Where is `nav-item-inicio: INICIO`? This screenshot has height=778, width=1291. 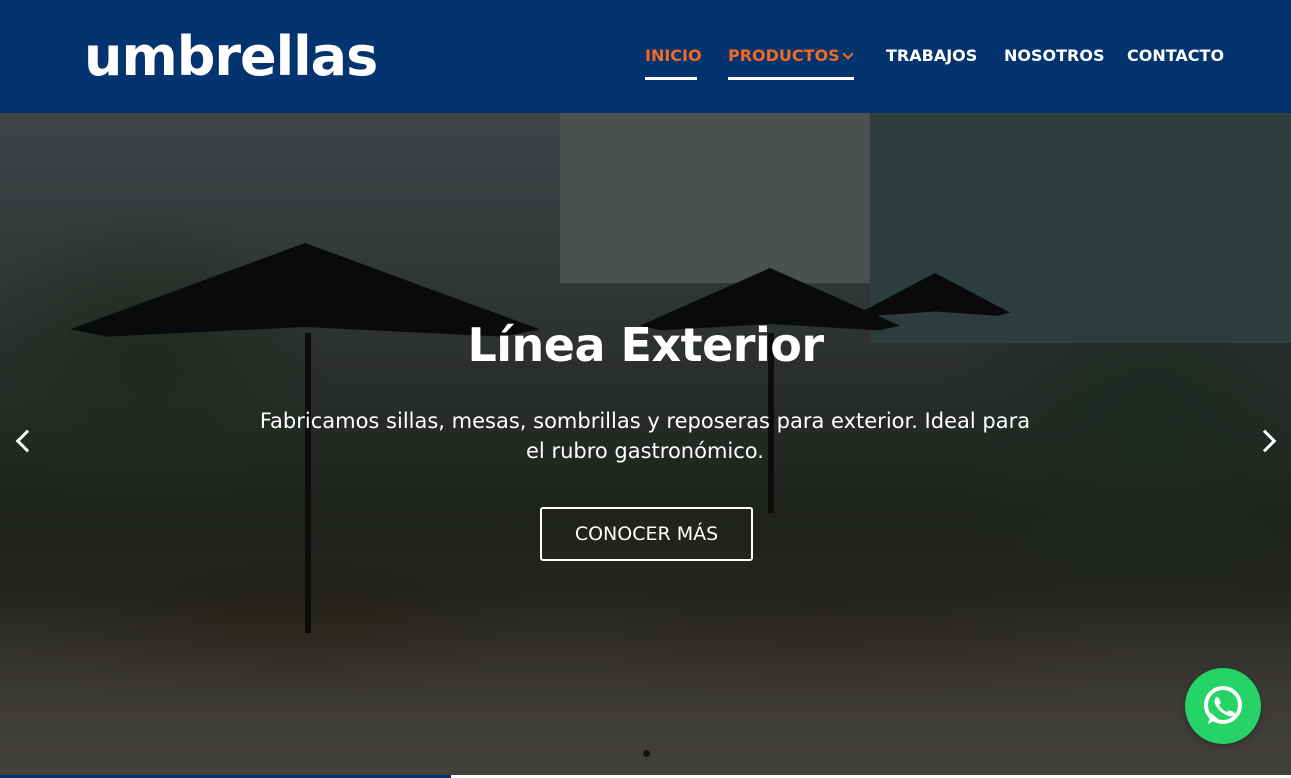 nav-item-inicio: INICIO is located at coordinates (673, 63).